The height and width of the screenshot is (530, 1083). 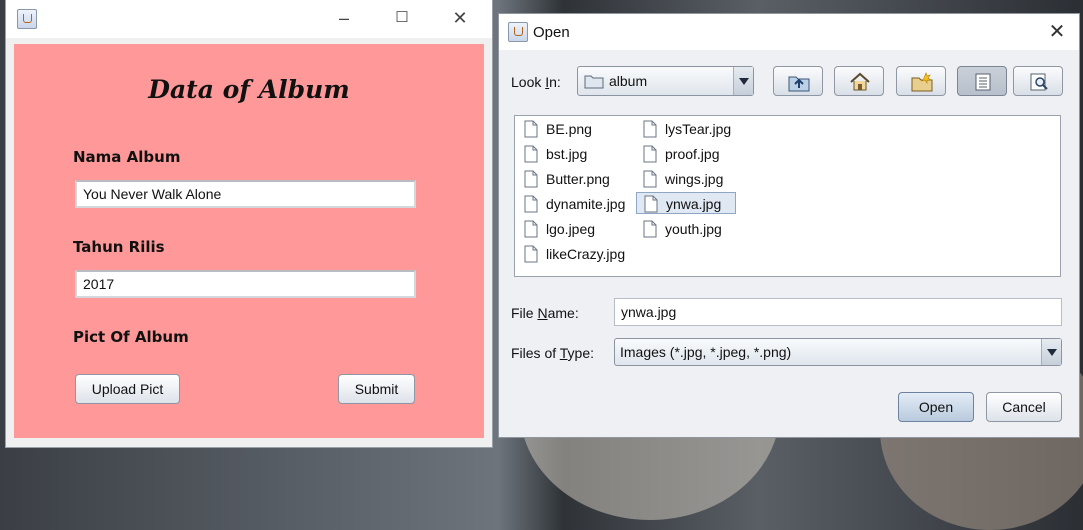 What do you see at coordinates (524, 313) in the screenshot?
I see `file-name-label-text: File` at bounding box center [524, 313].